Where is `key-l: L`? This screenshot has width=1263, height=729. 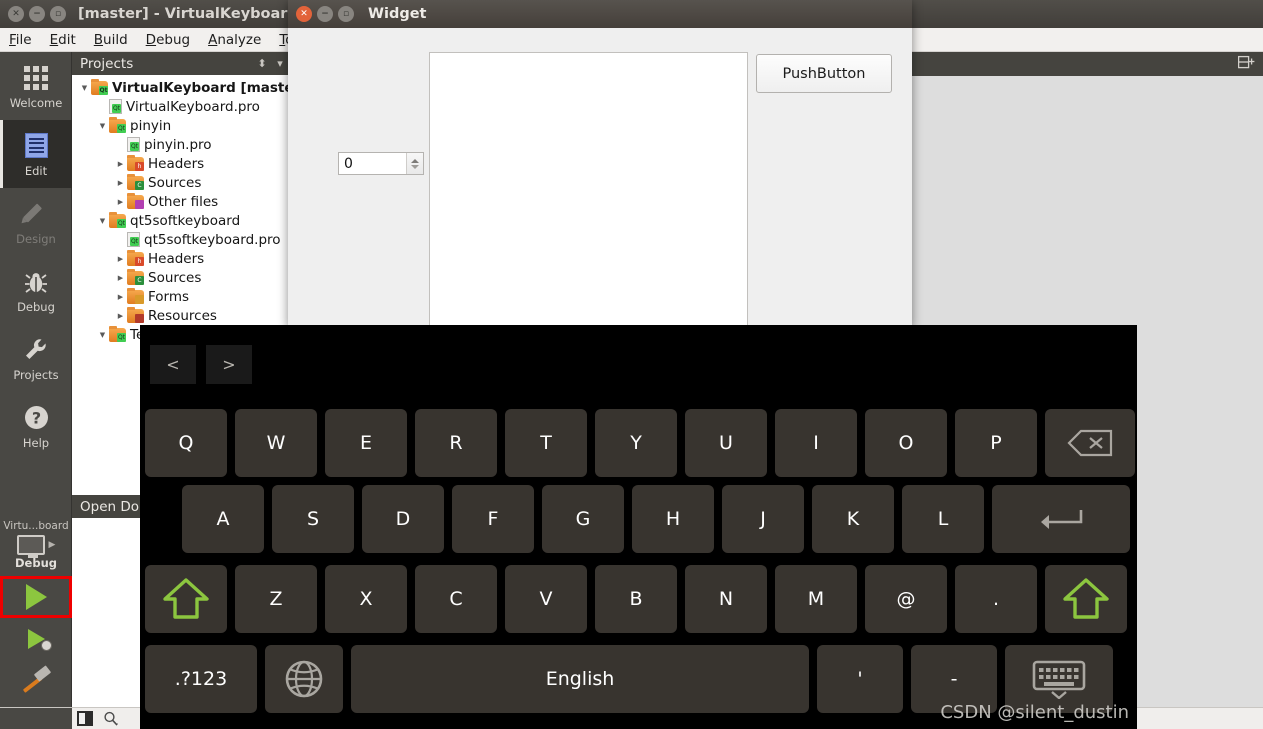
key-l: L is located at coordinates (943, 519).